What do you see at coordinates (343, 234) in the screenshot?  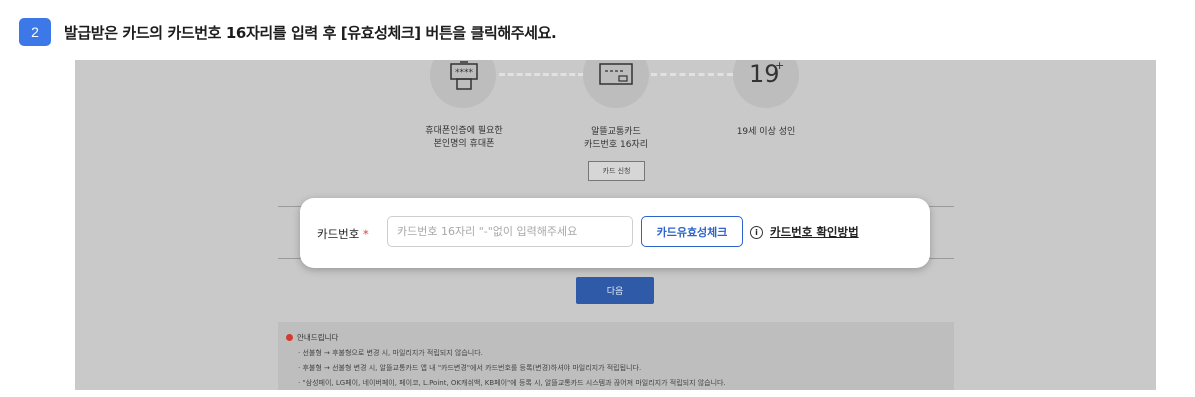 I see `card-number-label: 카드번호 *` at bounding box center [343, 234].